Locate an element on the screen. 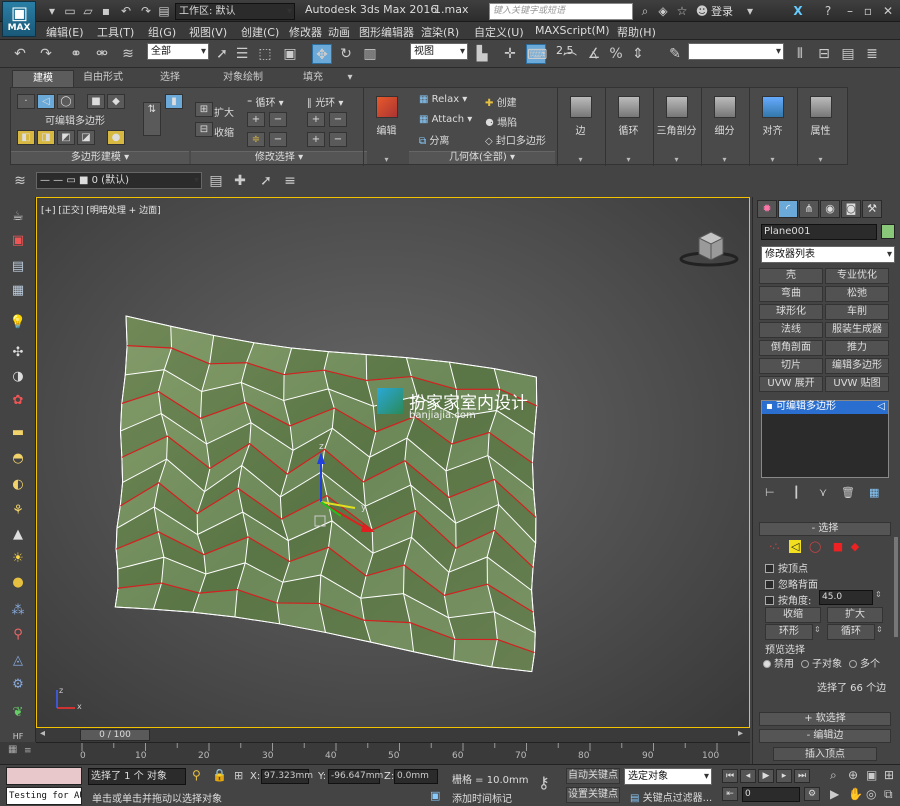 Image resolution: width=900 pixels, height=806 pixels. select-and-scale-icon: ▥ is located at coordinates (370, 54).